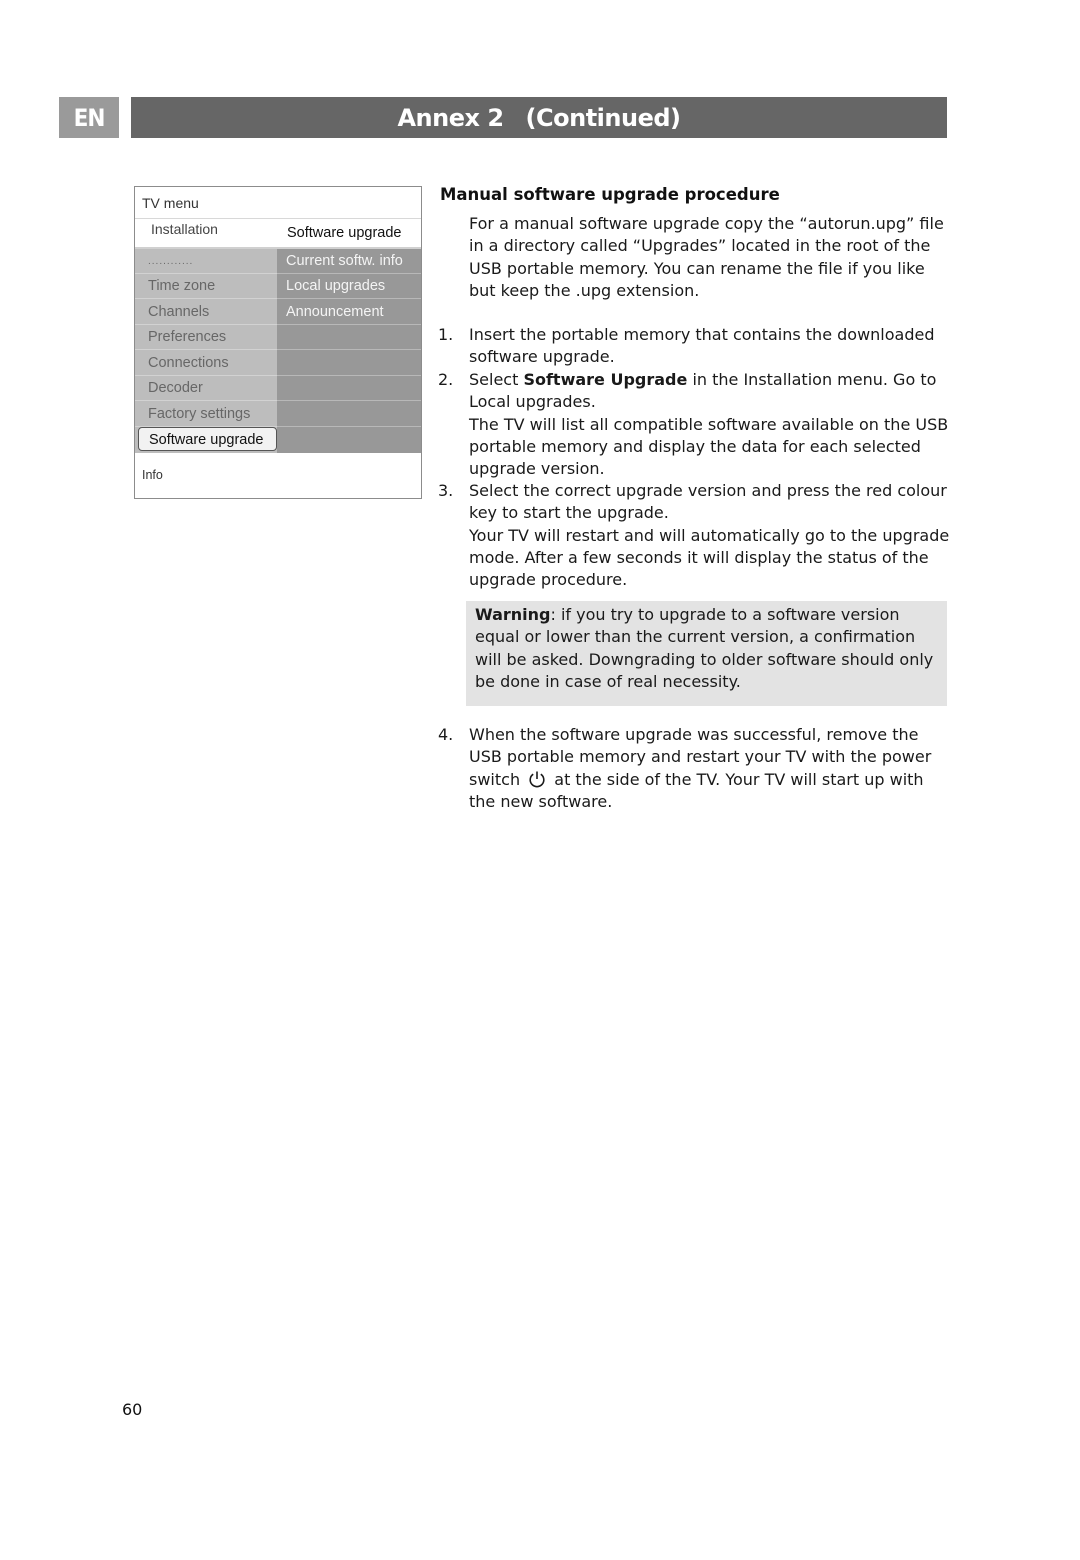 This screenshot has width=1080, height=1560. What do you see at coordinates (610, 194) in the screenshot?
I see `procedure-heading: Manual software upgrade procedure` at bounding box center [610, 194].